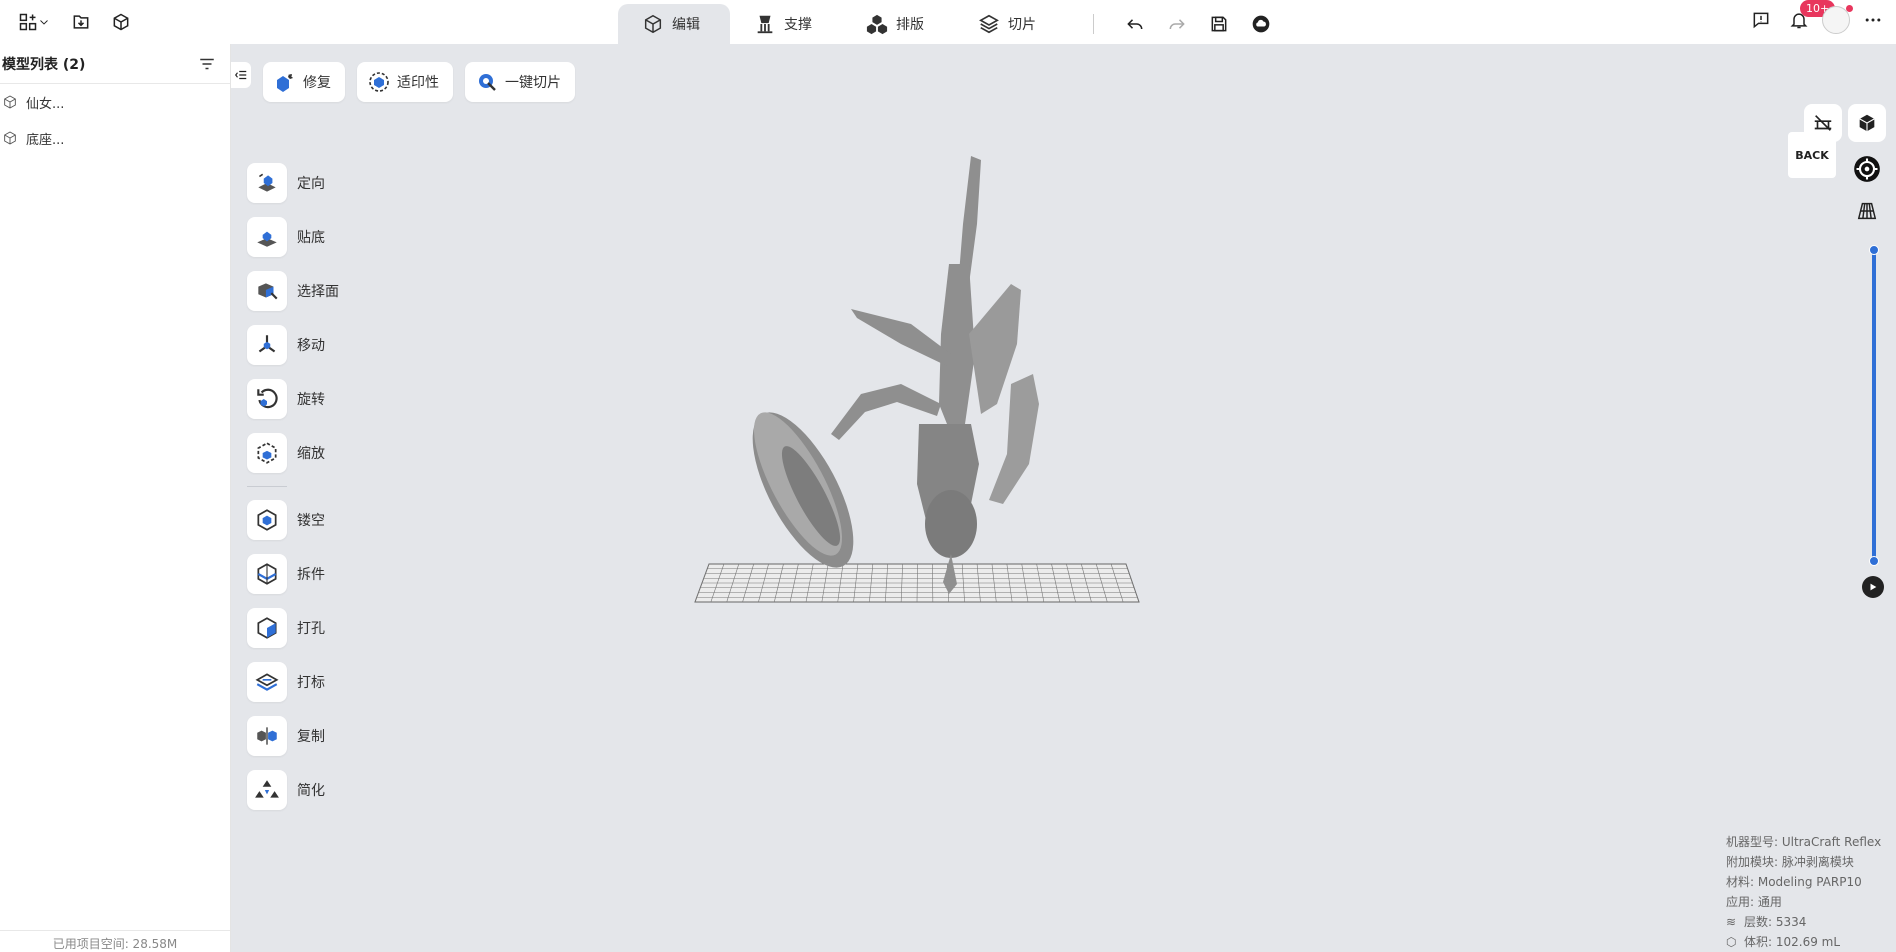 The height and width of the screenshot is (952, 1896). I want to click on save-button, so click(1219, 24).